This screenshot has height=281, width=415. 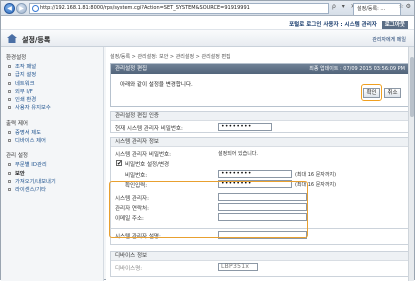 I want to click on sidebar-item-label: 외부 I/F, so click(x=24, y=91).